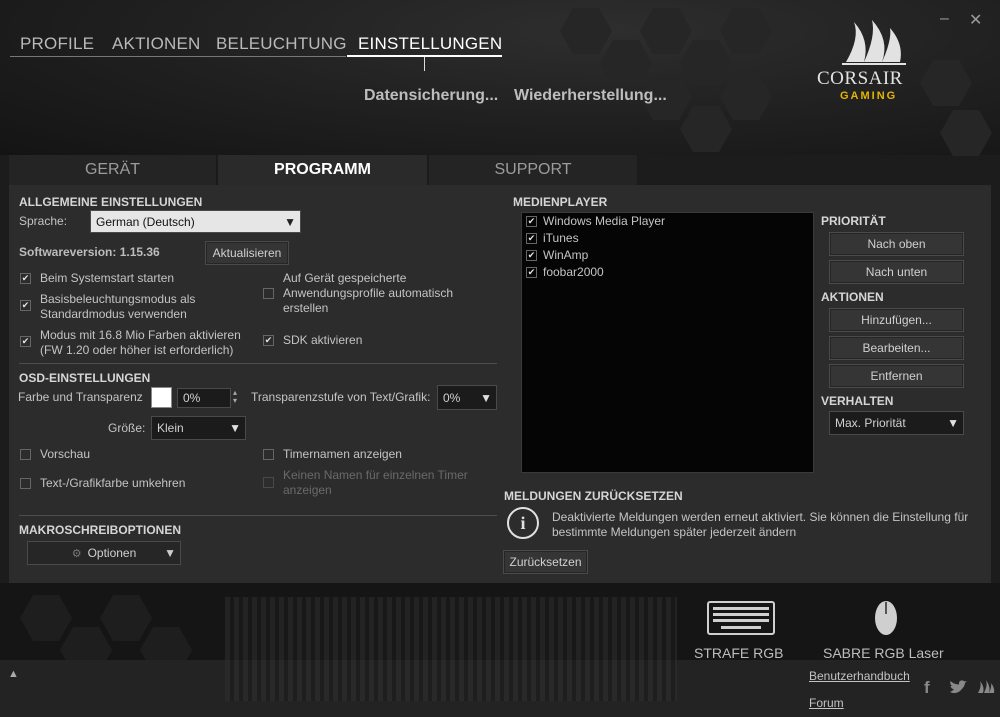  What do you see at coordinates (452, 397) in the screenshot?
I see `text-transparency-value: 0%` at bounding box center [452, 397].